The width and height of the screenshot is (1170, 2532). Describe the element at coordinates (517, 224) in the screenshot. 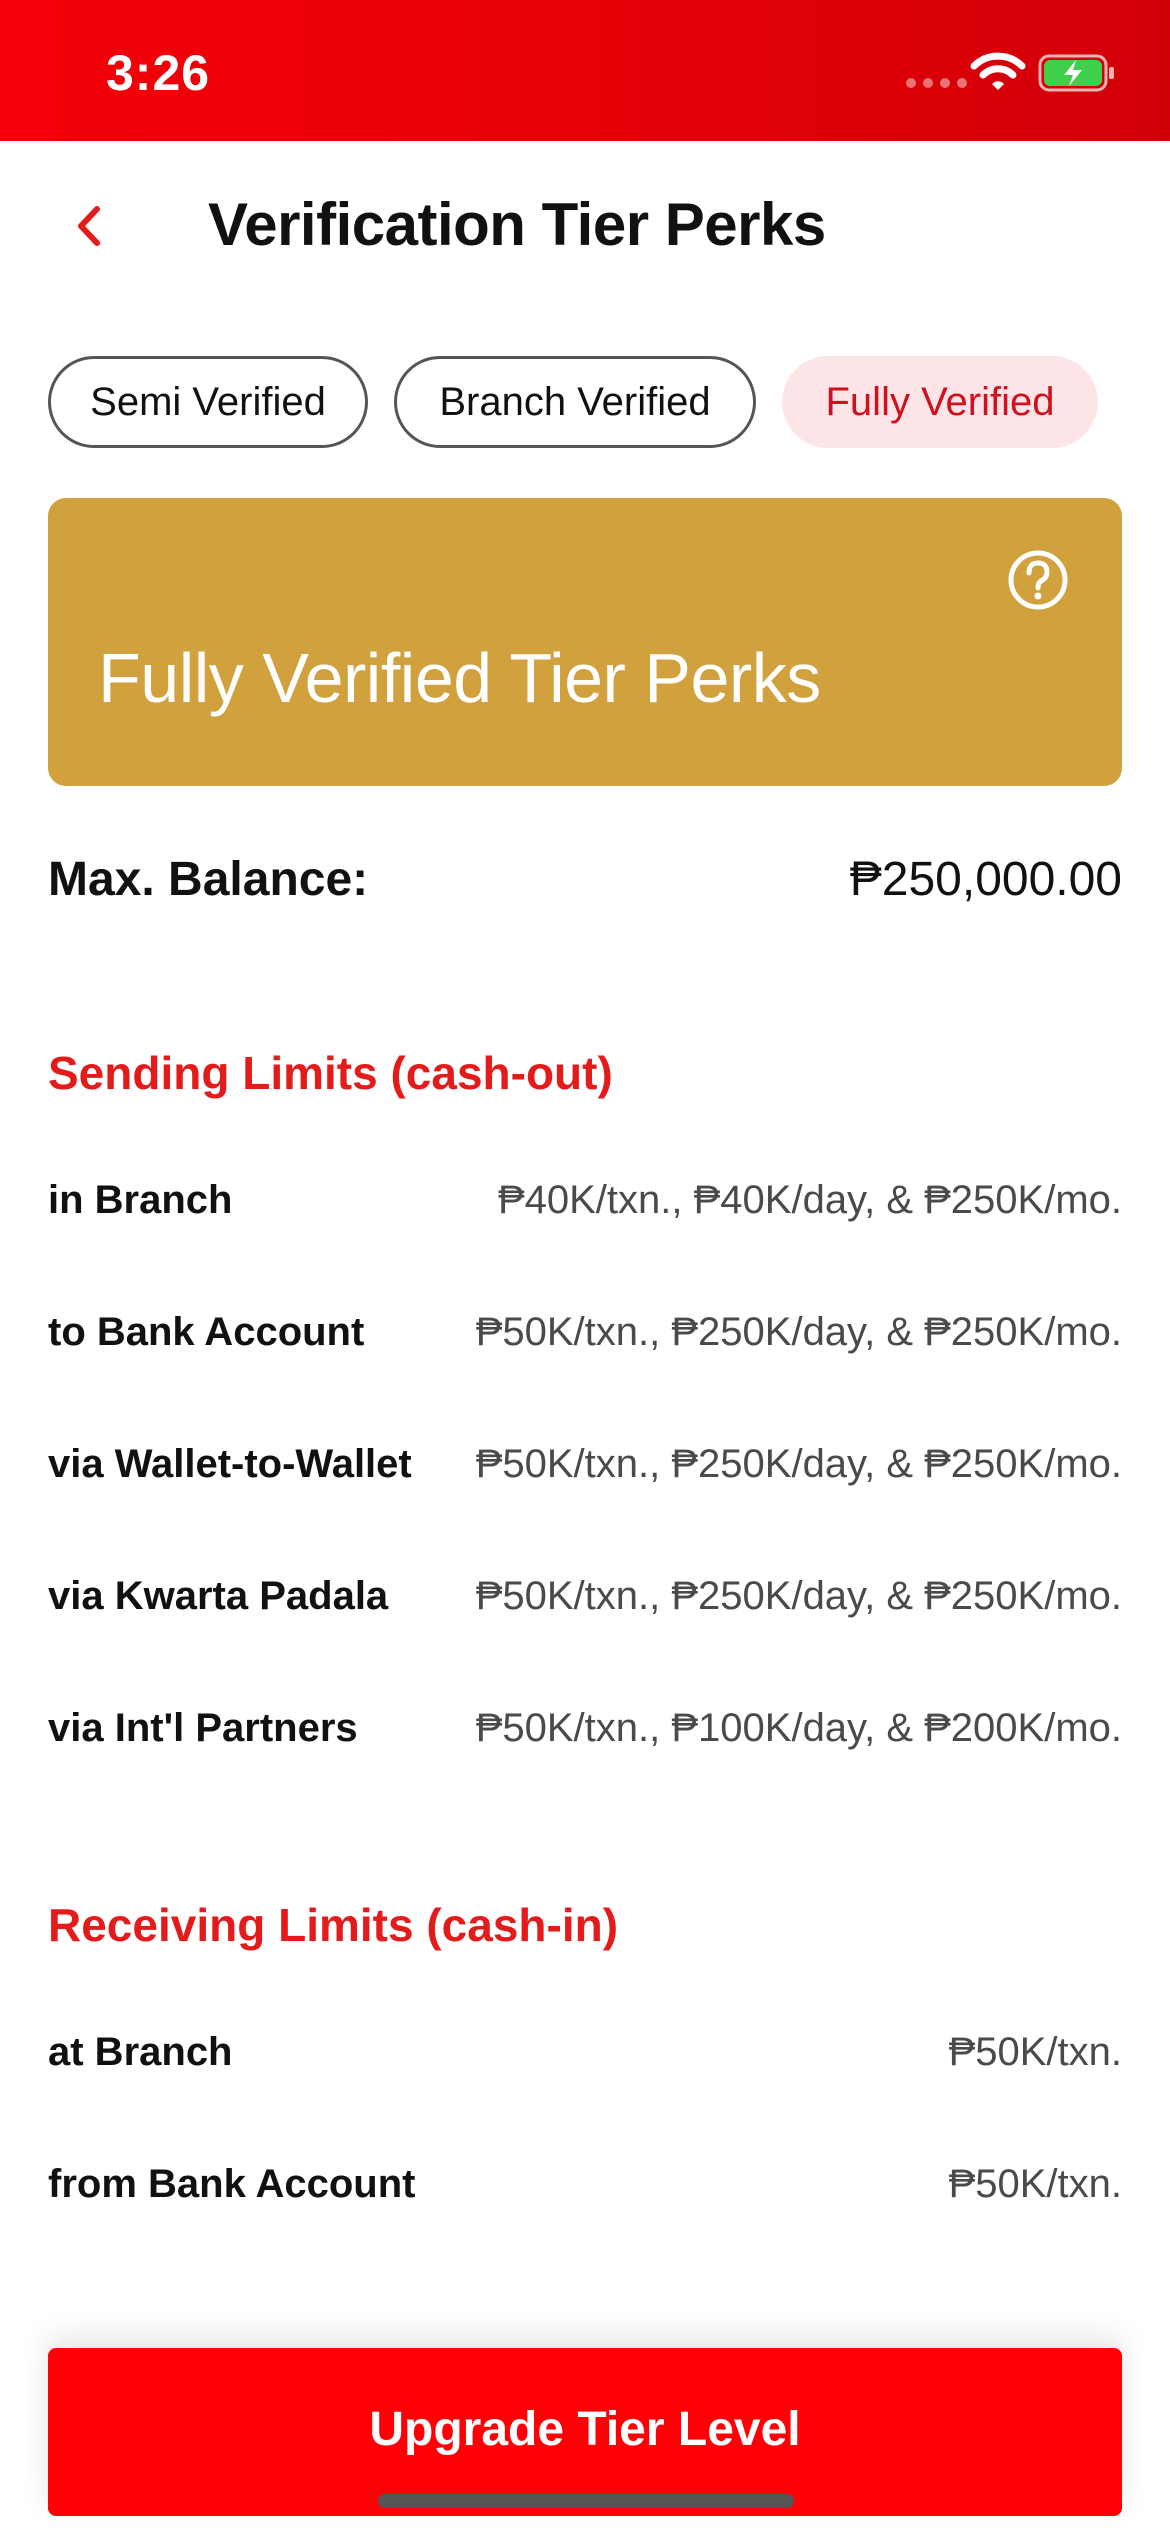

I see `page-title: Verification Tier Perks` at that location.